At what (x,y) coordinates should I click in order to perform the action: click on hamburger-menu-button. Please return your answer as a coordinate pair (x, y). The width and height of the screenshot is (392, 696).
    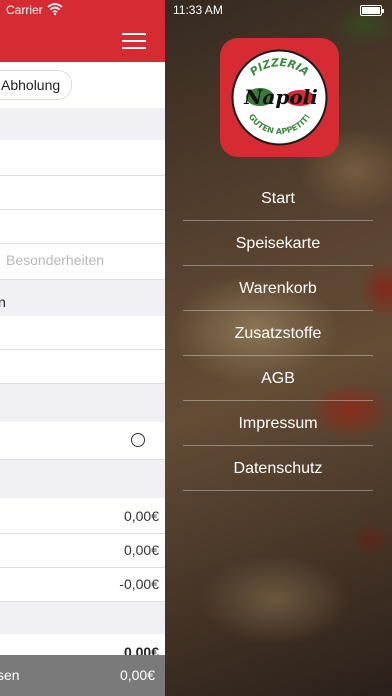
    Looking at the image, I should click on (134, 41).